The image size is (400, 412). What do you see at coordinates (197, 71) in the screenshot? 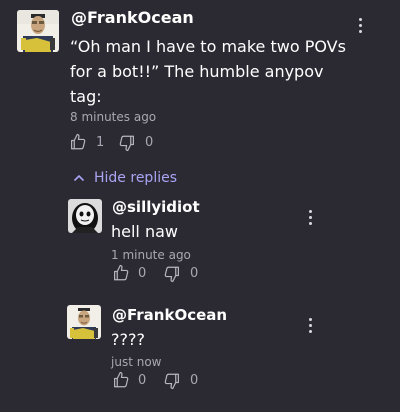
I see `comment-text-line-2: for a bot!!” The humble anypov` at bounding box center [197, 71].